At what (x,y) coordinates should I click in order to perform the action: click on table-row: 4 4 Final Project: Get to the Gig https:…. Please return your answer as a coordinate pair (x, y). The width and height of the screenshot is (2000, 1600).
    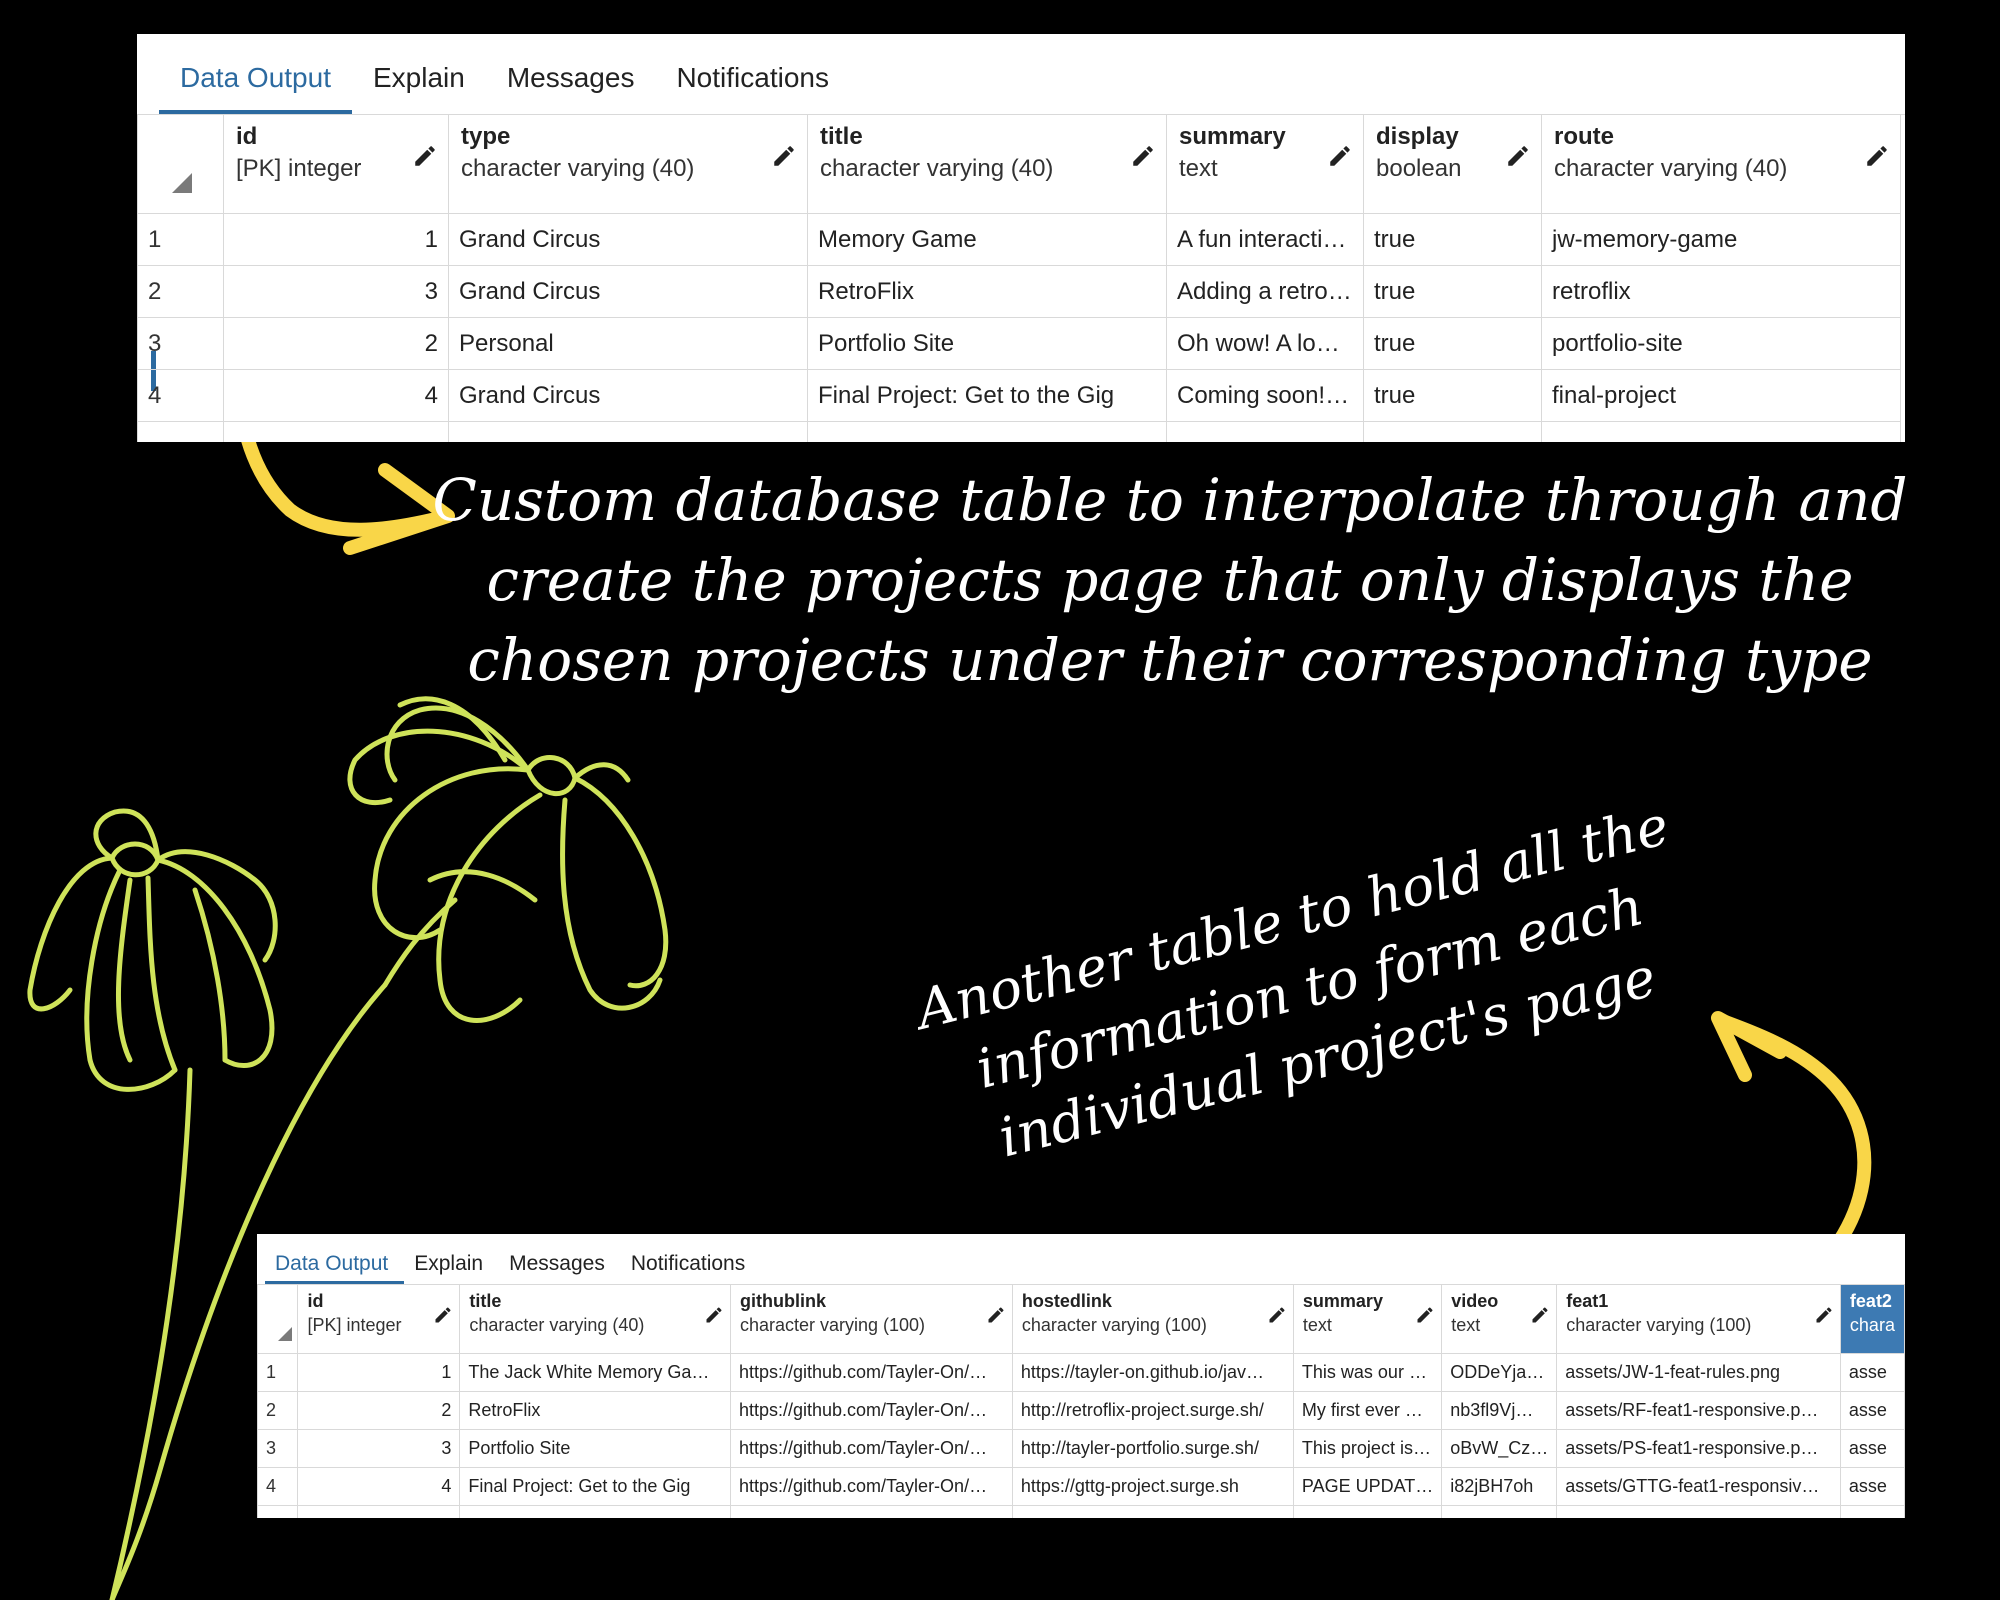
    Looking at the image, I should click on (1081, 1486).